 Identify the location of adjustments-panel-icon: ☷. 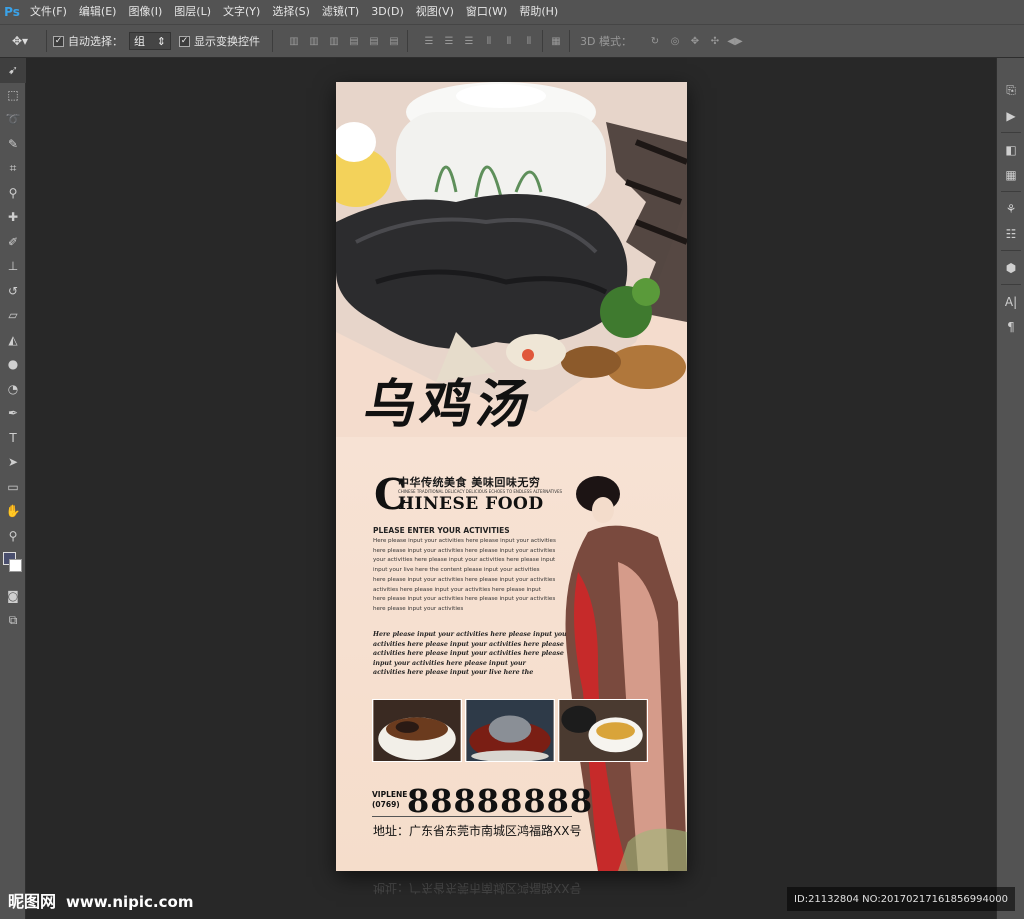
(1010, 233).